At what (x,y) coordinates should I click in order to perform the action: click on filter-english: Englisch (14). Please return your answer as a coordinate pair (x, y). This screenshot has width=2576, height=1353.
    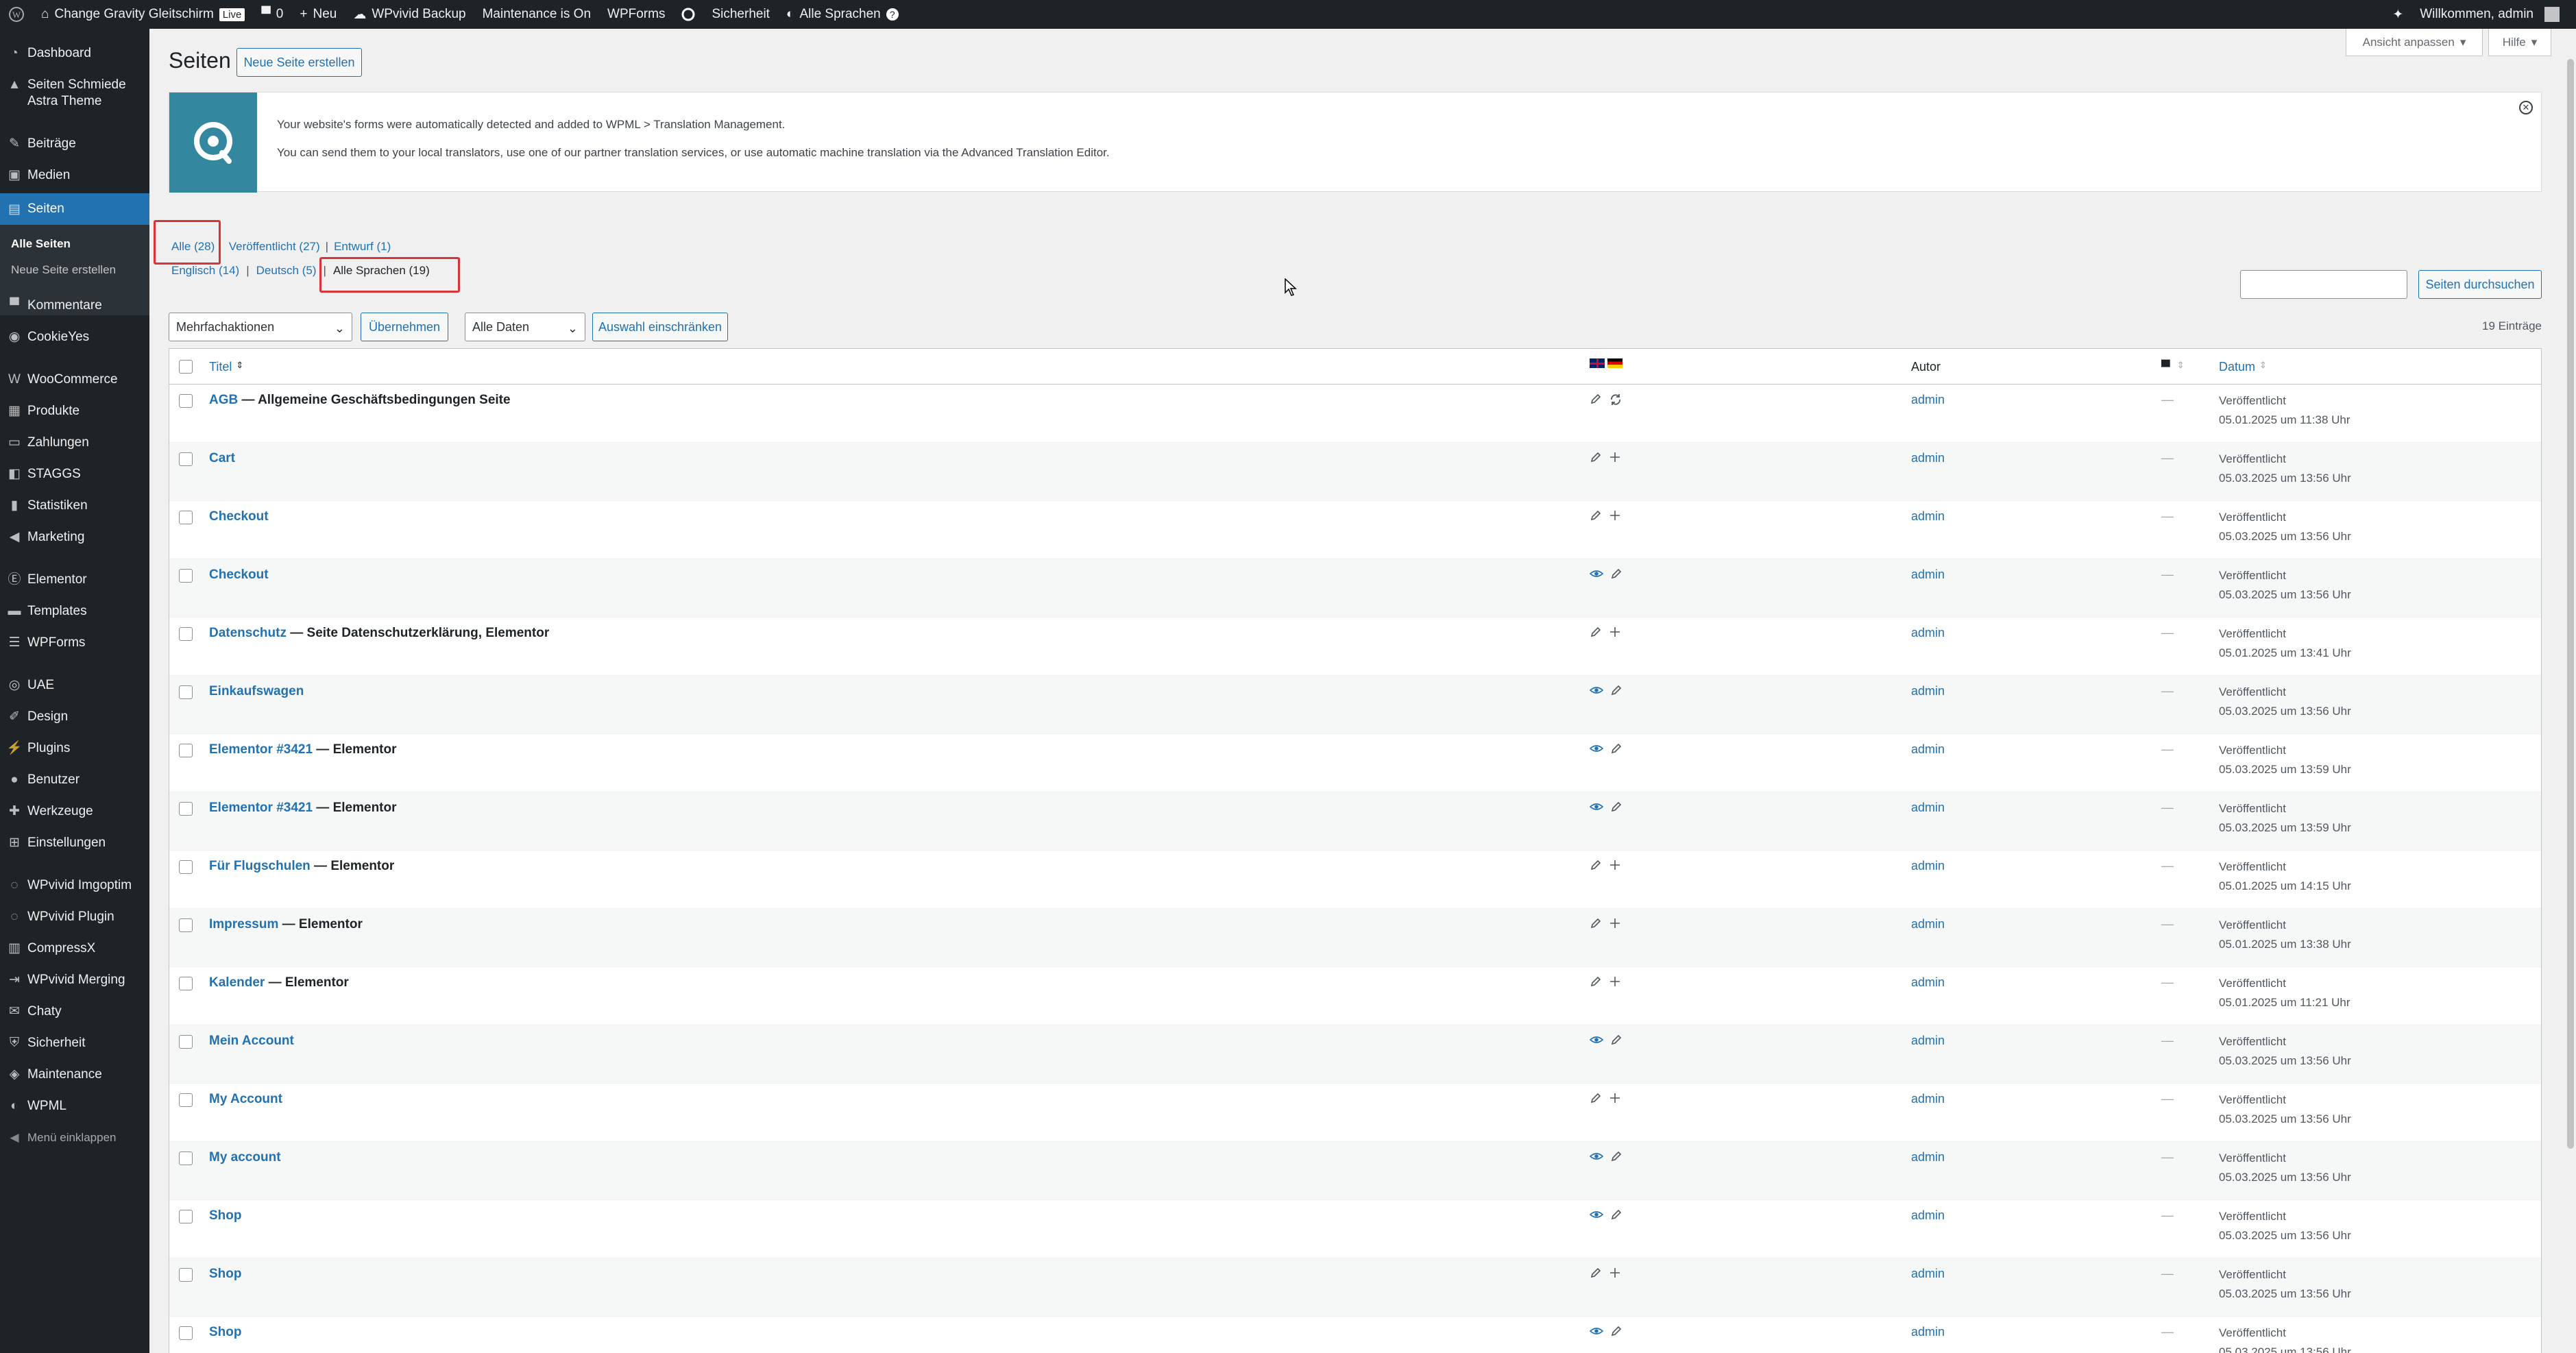
    Looking at the image, I should click on (205, 271).